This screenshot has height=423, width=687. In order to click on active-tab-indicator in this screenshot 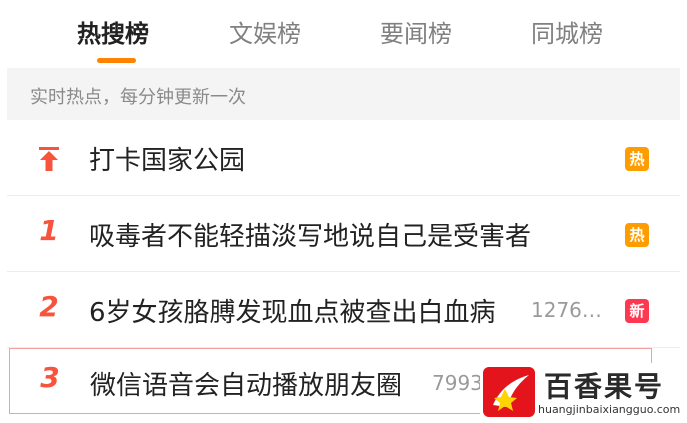, I will do `click(116, 60)`.